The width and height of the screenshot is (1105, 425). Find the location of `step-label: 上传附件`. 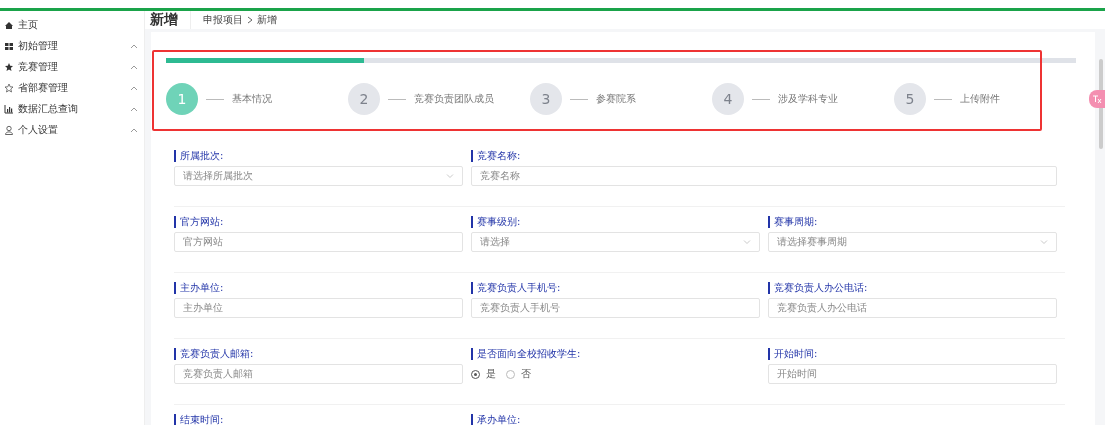

step-label: 上传附件 is located at coordinates (980, 99).